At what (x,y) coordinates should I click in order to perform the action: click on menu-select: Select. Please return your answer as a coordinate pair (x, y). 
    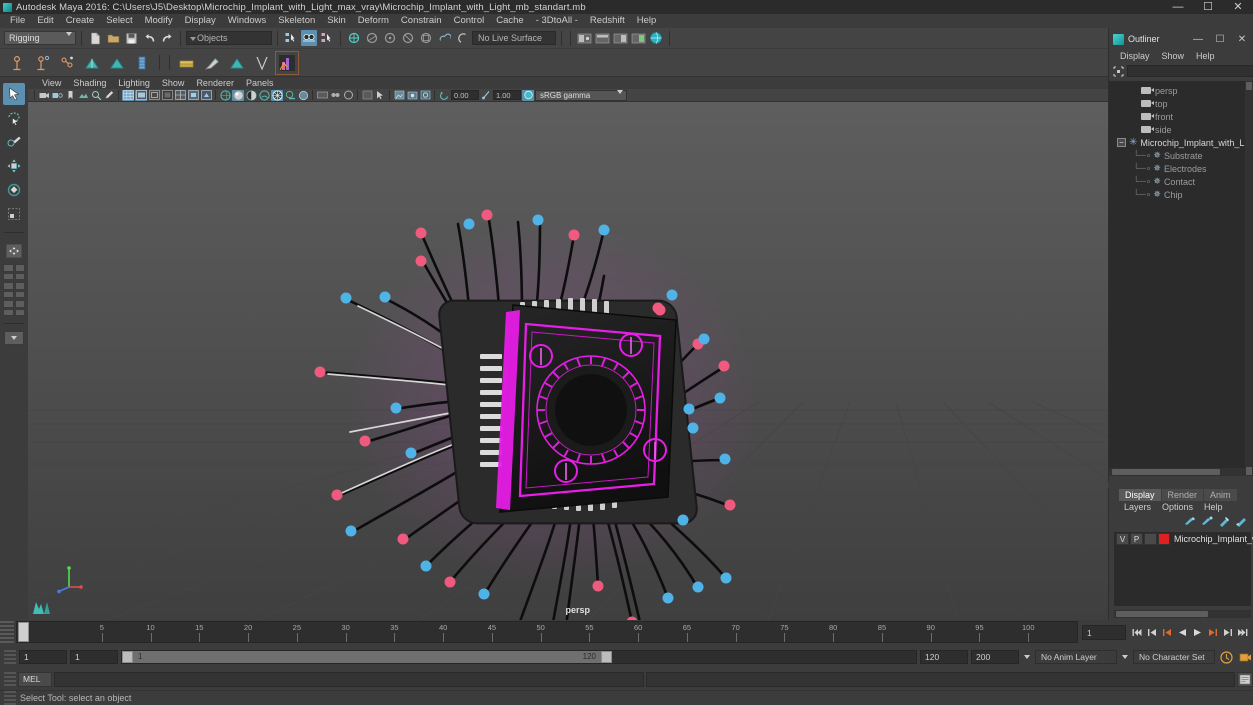
    Looking at the image, I should click on (119, 21).